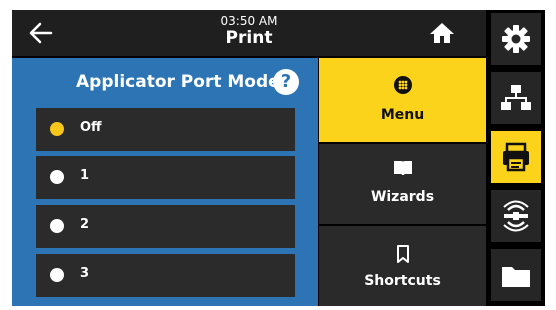 Image resolution: width=556 pixels, height=310 pixels. I want to click on menu-button: Menu, so click(402, 100).